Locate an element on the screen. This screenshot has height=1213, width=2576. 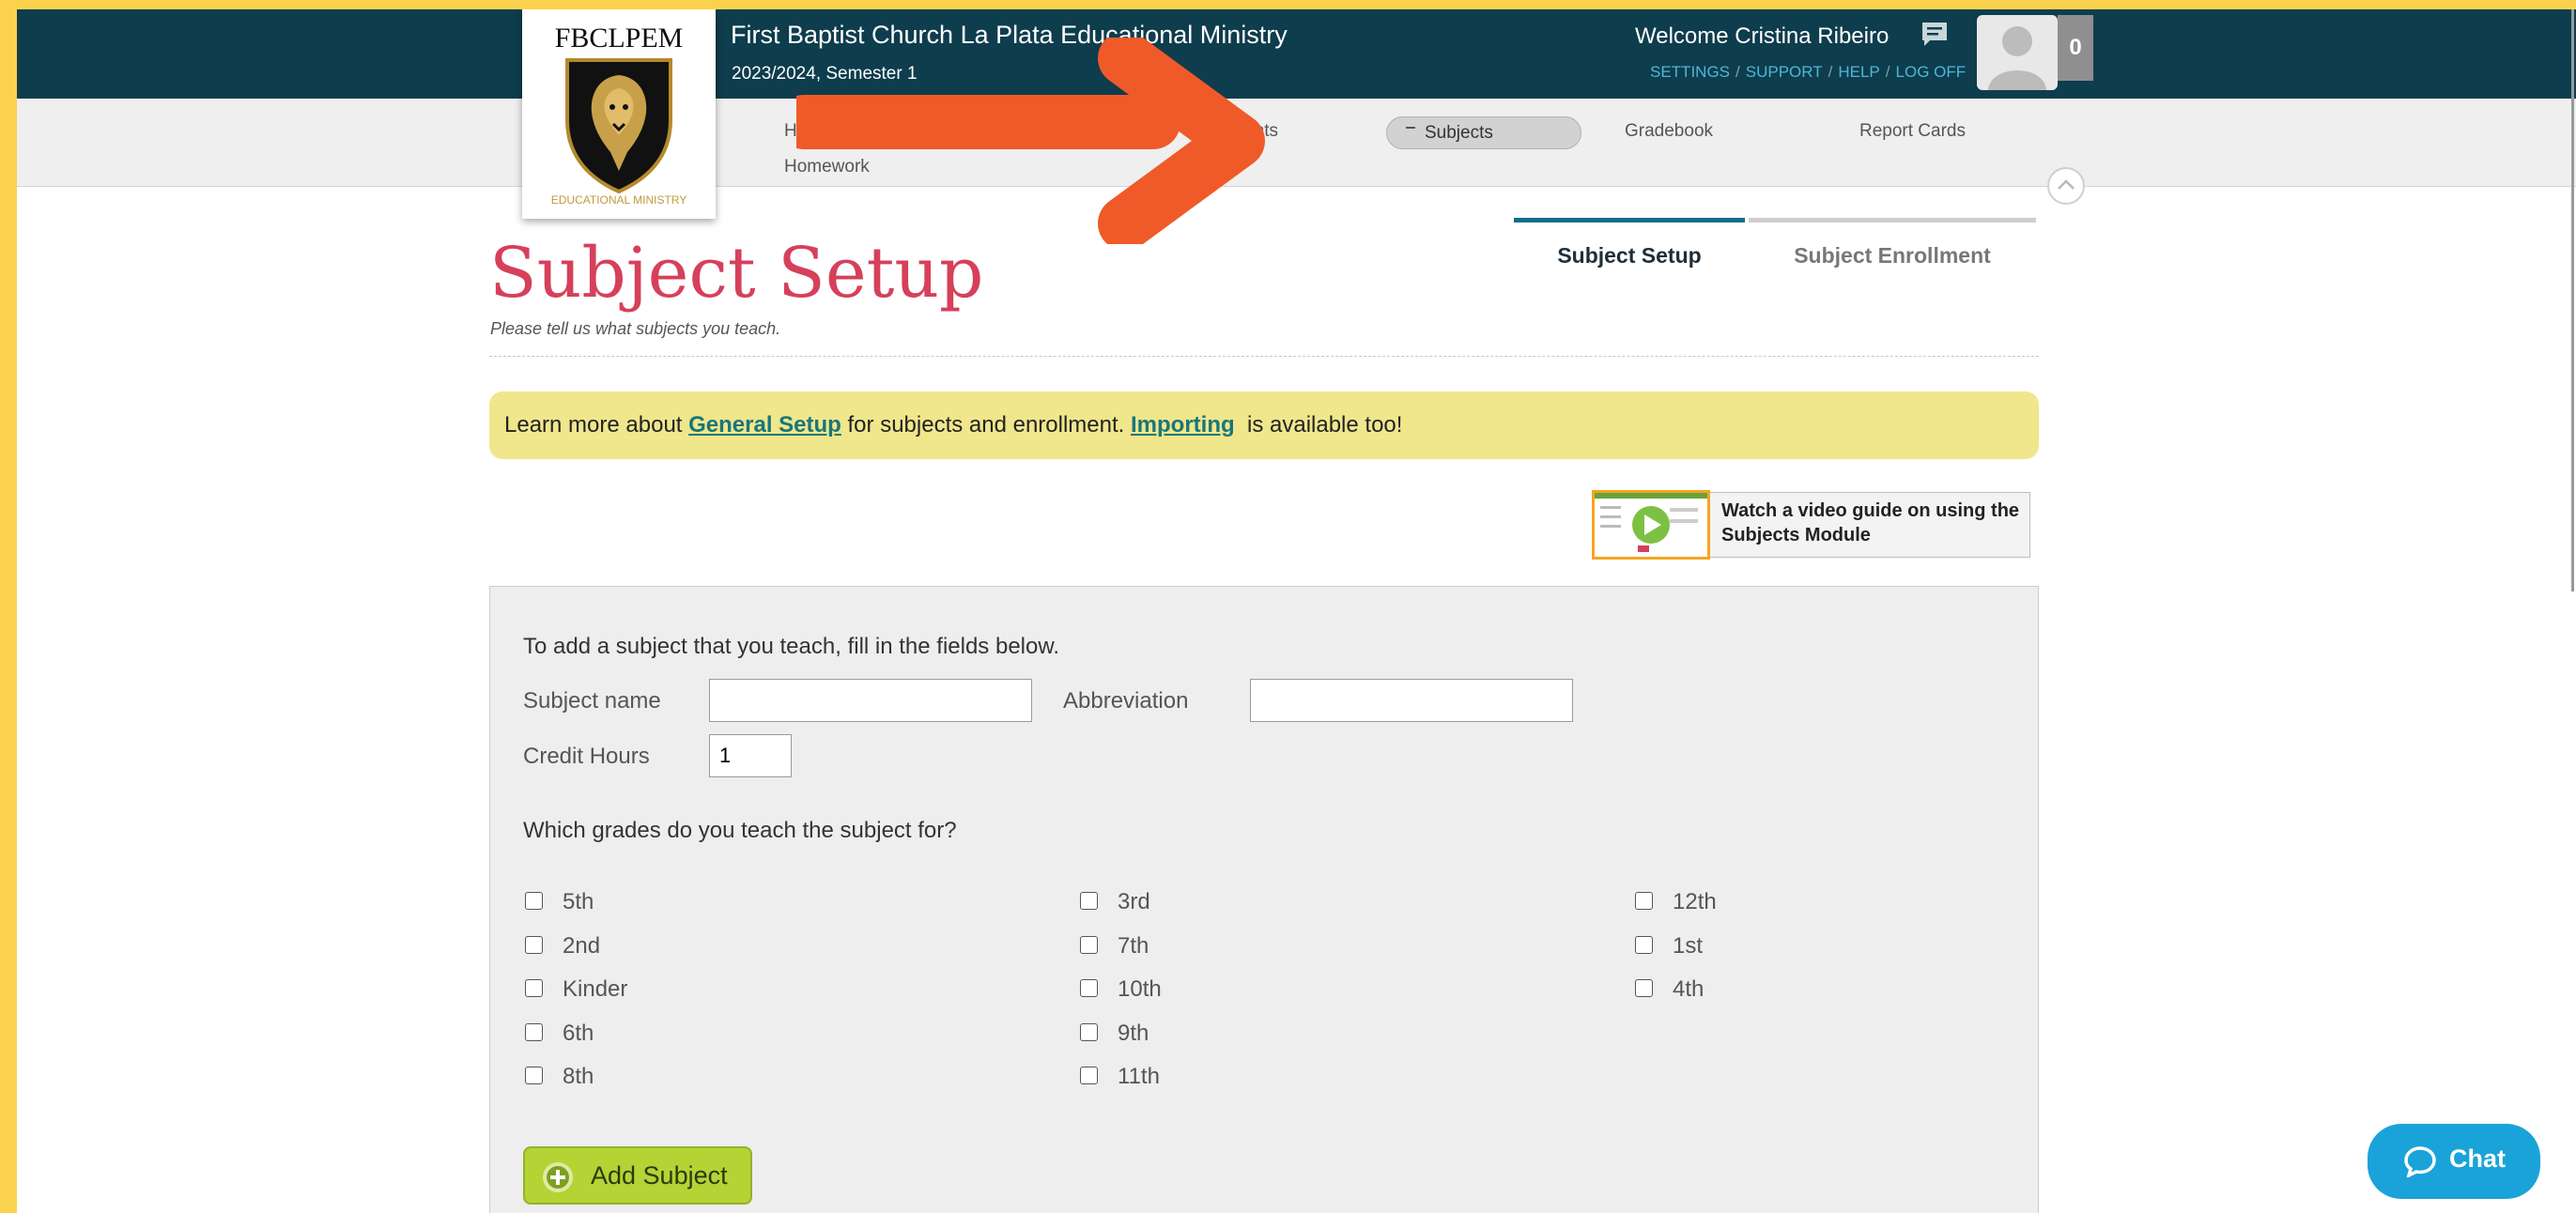
grade-label: 8th is located at coordinates (578, 1077).